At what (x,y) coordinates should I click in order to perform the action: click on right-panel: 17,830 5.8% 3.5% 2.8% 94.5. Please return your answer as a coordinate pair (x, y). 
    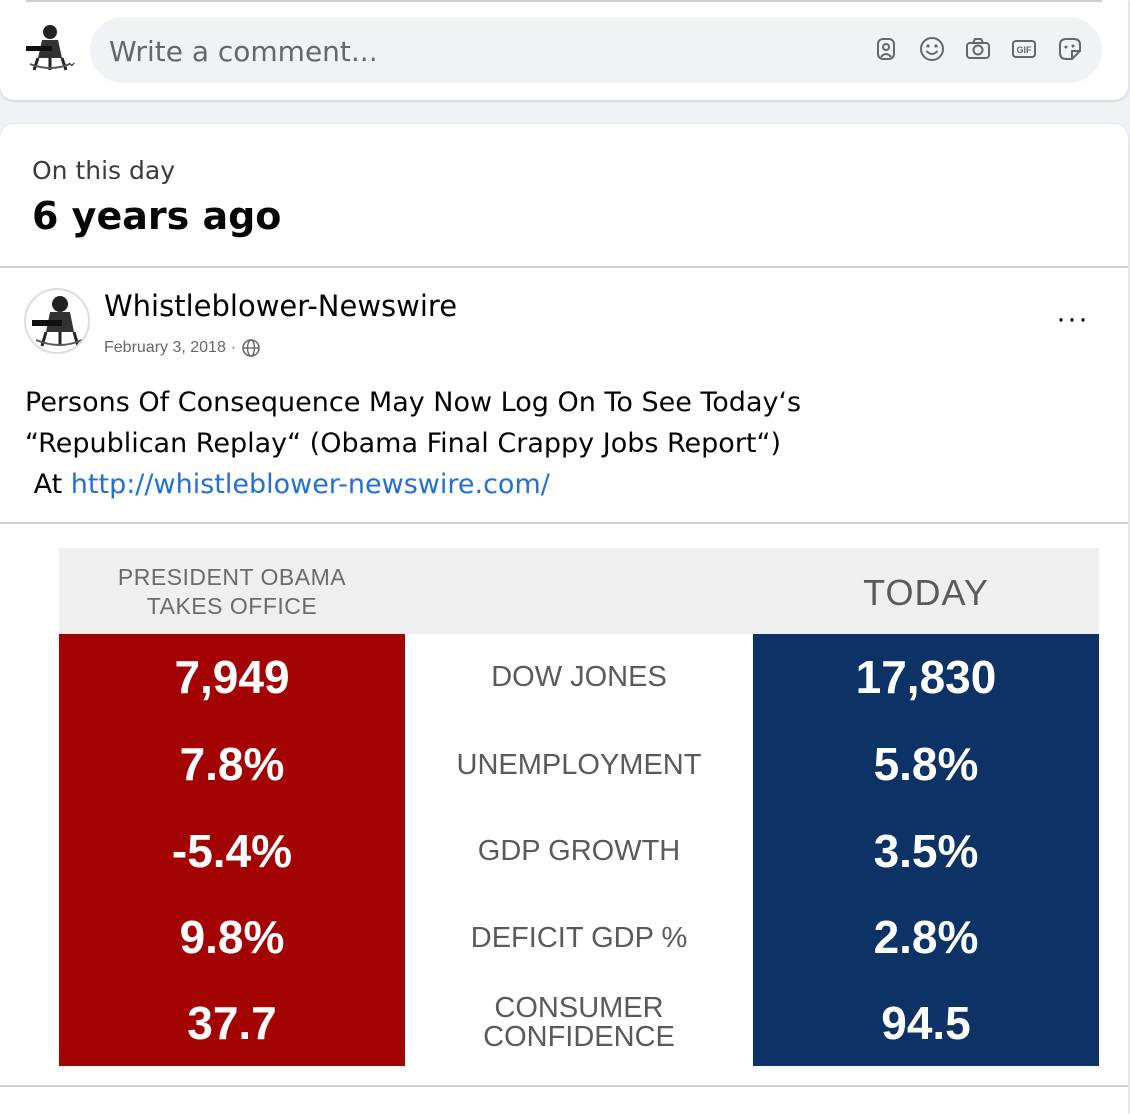
    Looking at the image, I should click on (926, 850).